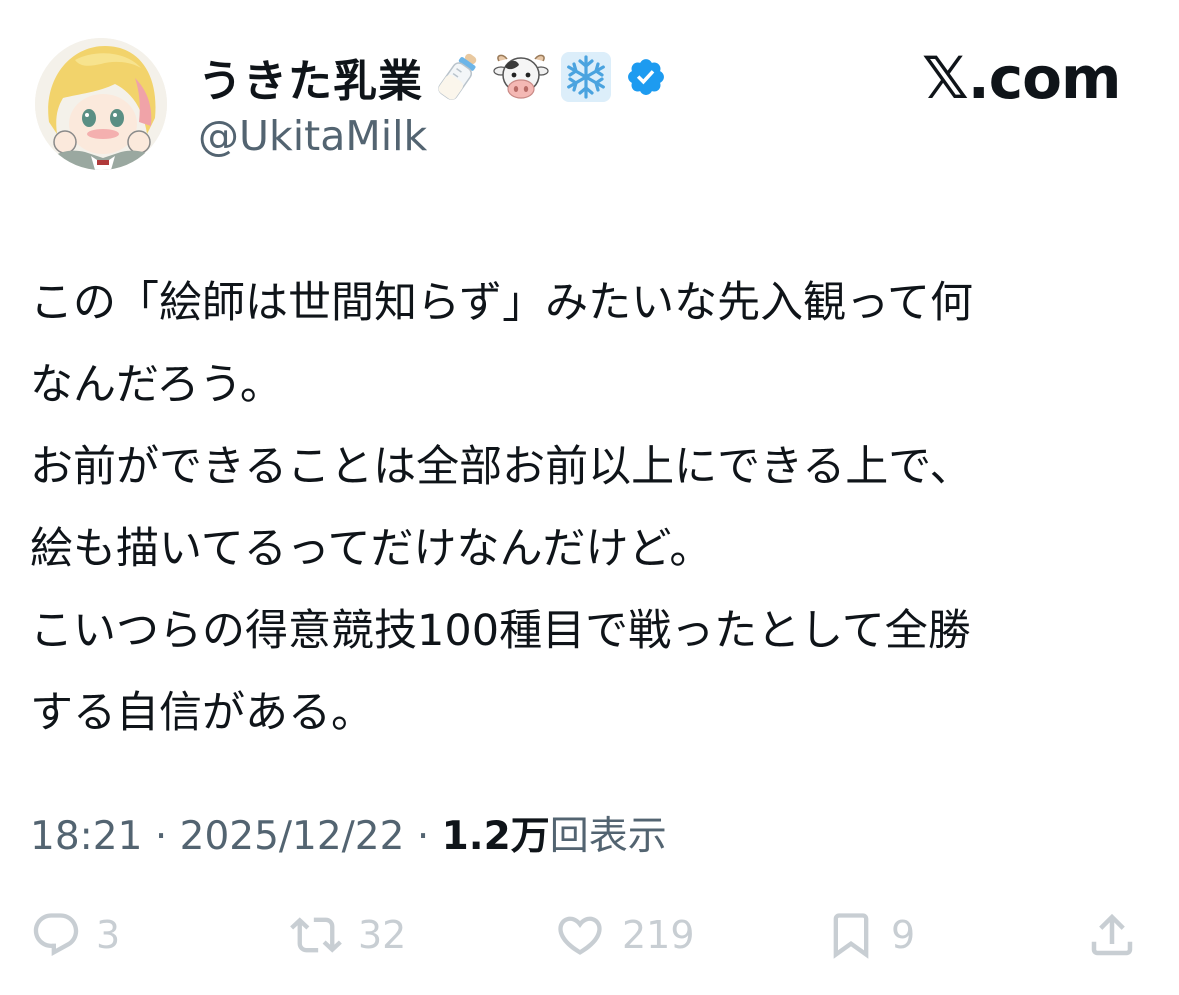 The image size is (1179, 995). I want to click on bookmark-icon, so click(851, 936).